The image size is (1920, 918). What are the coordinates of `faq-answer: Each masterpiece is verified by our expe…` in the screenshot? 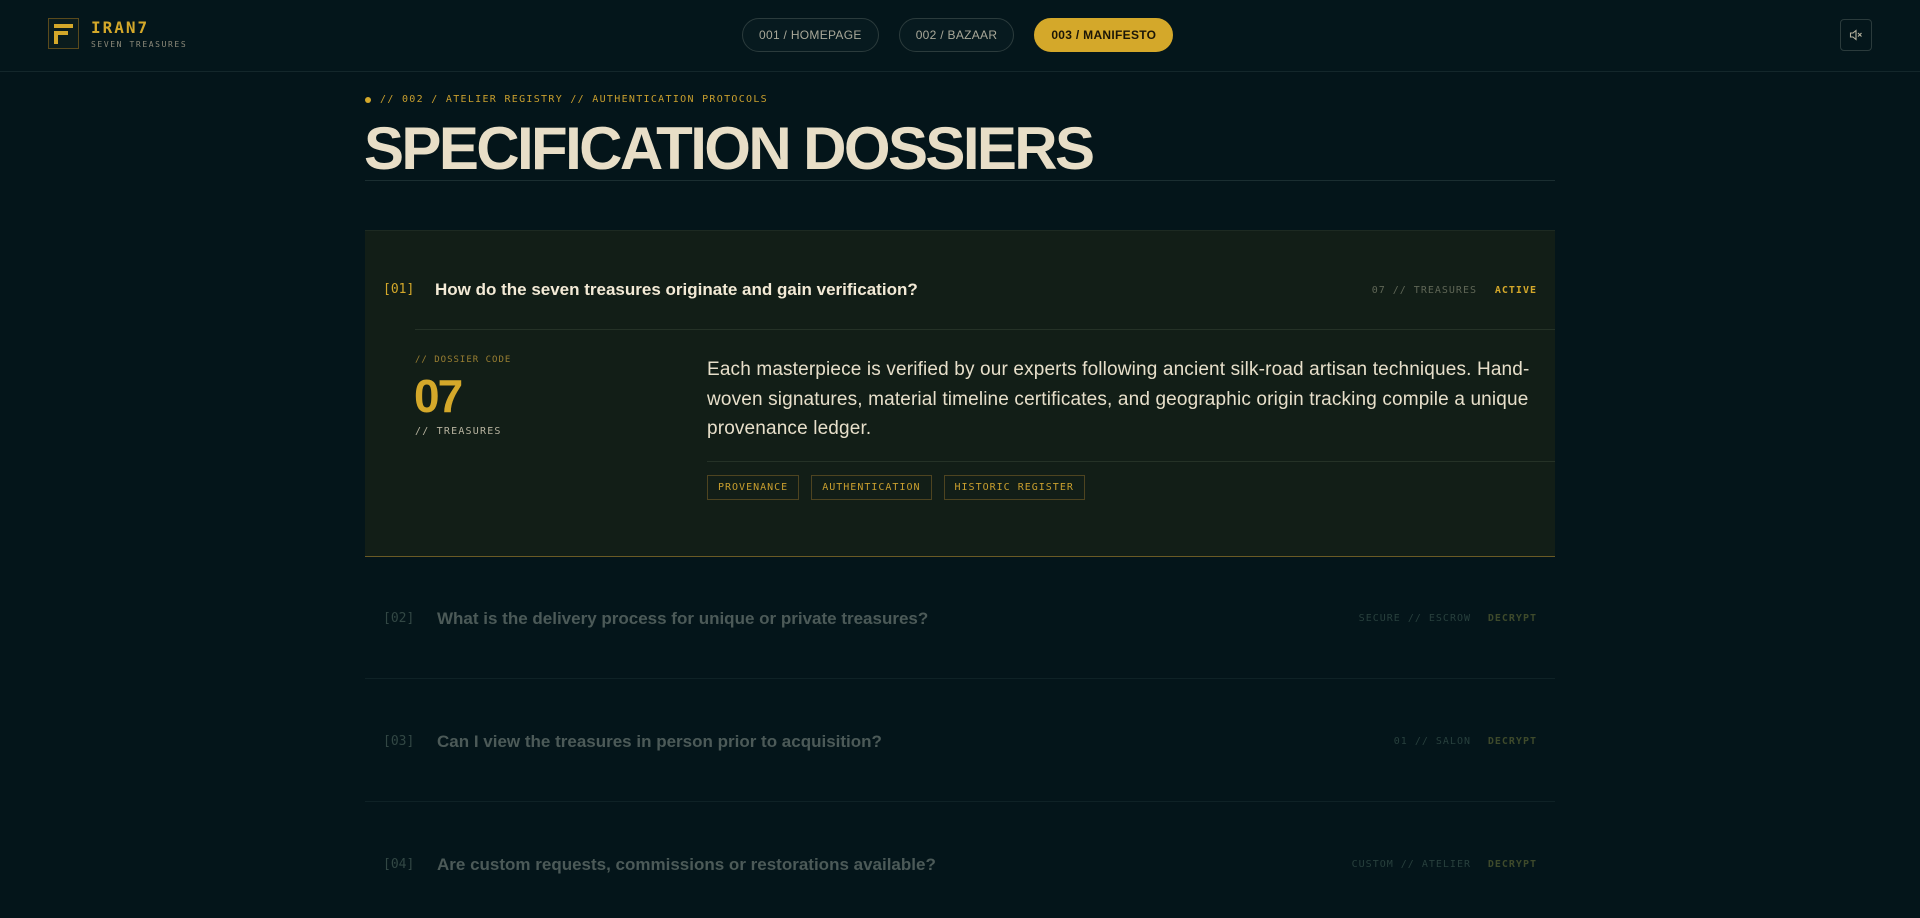 It's located at (1118, 399).